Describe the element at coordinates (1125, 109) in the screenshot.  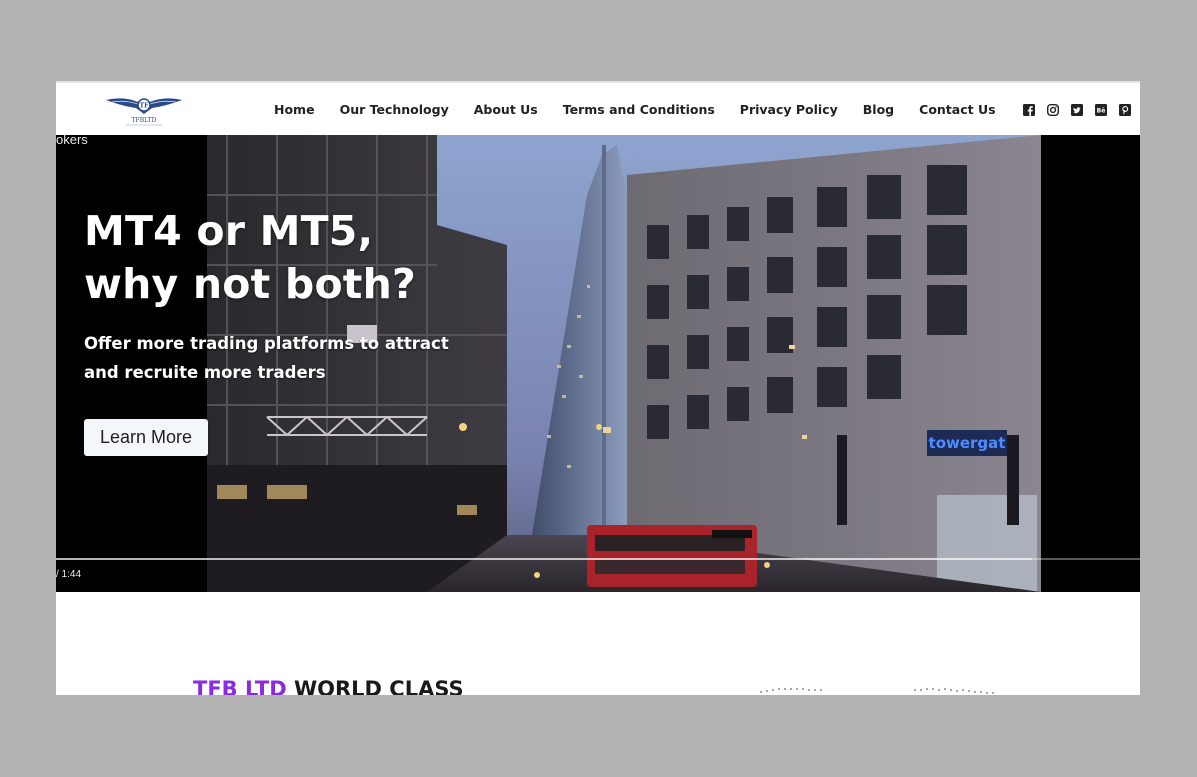
I see `pinterest-icon` at that location.